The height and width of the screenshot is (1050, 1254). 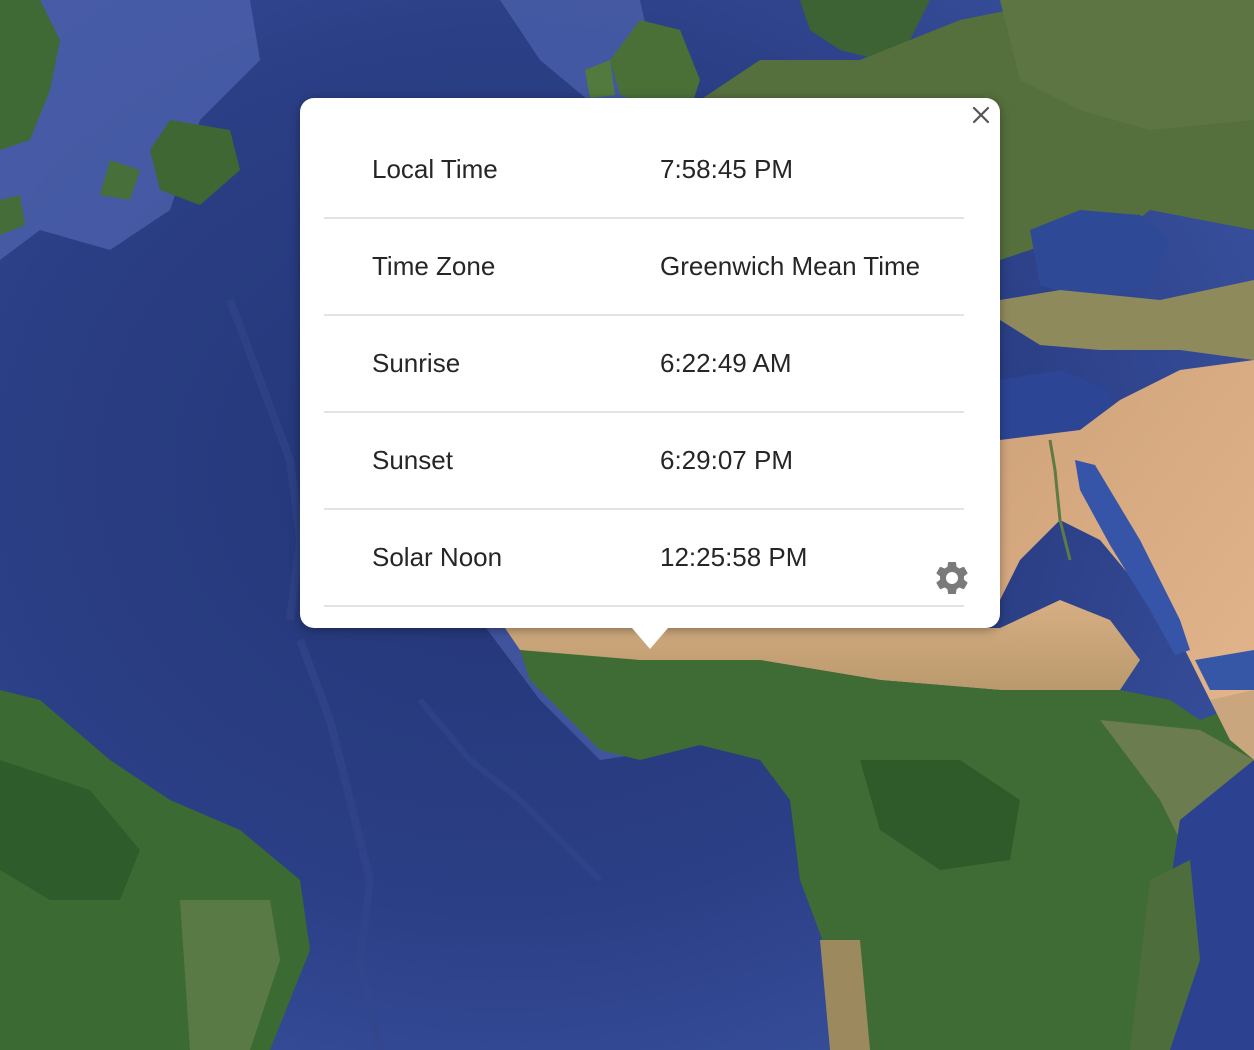 What do you see at coordinates (412, 460) in the screenshot?
I see `row-label: Sunset` at bounding box center [412, 460].